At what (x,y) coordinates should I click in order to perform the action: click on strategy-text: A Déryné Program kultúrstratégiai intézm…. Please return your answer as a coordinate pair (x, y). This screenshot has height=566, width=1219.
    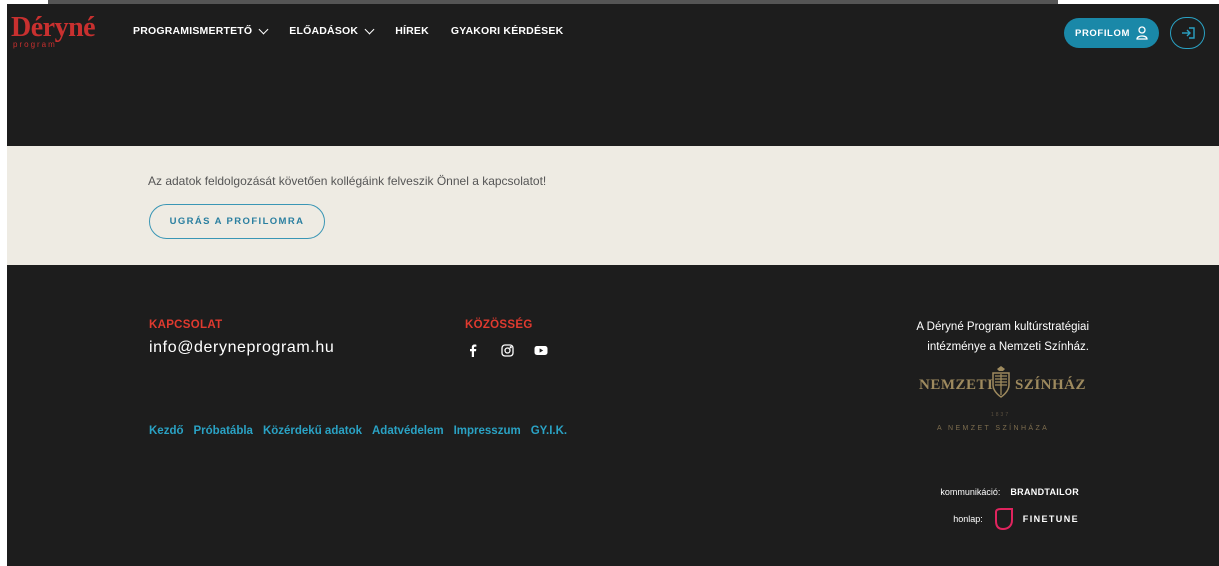
    Looking at the image, I should click on (1002, 337).